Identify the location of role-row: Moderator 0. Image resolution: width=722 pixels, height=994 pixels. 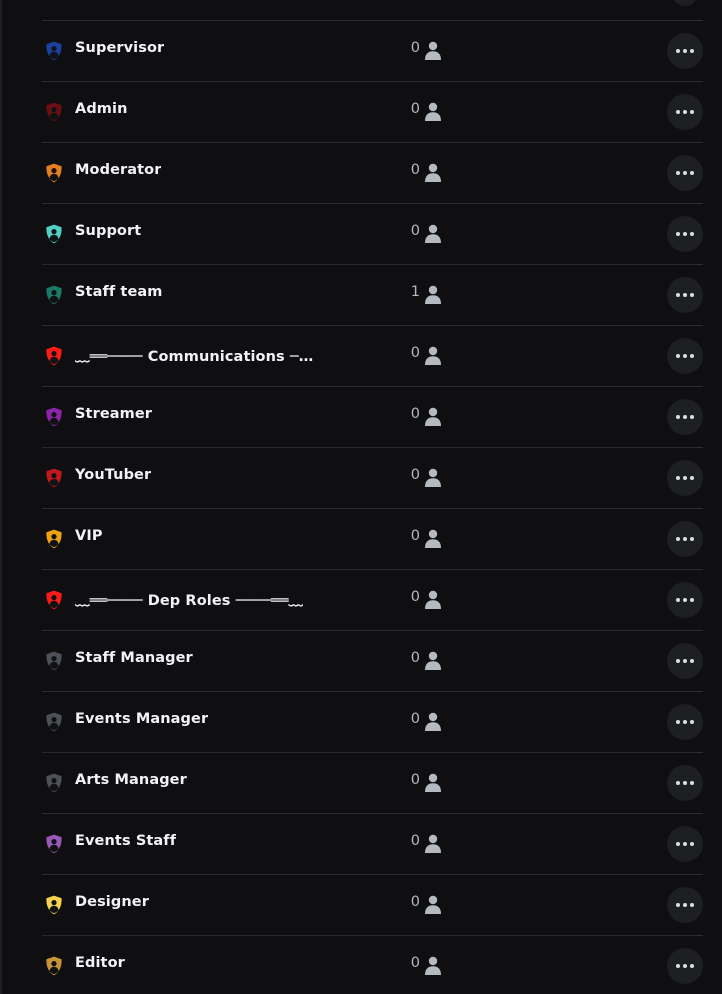
(372, 173).